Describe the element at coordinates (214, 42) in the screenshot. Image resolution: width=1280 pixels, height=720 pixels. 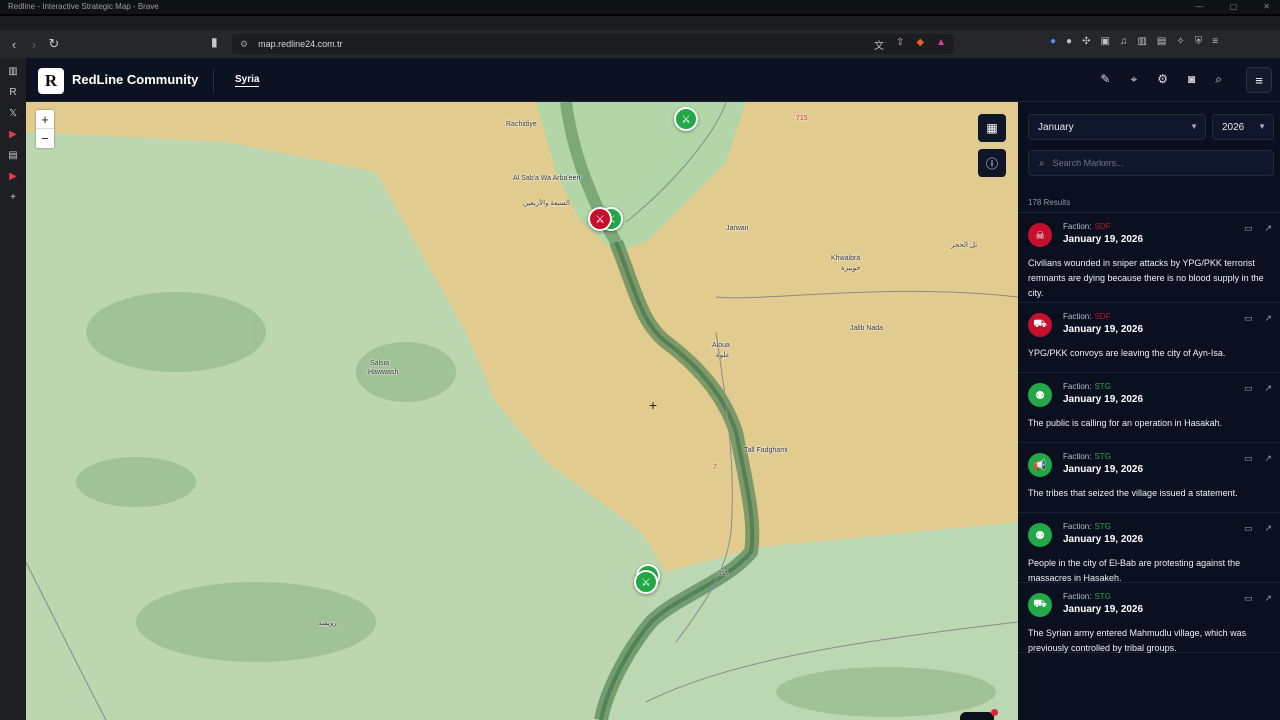
I see `bookmark-icon: ▮` at that location.